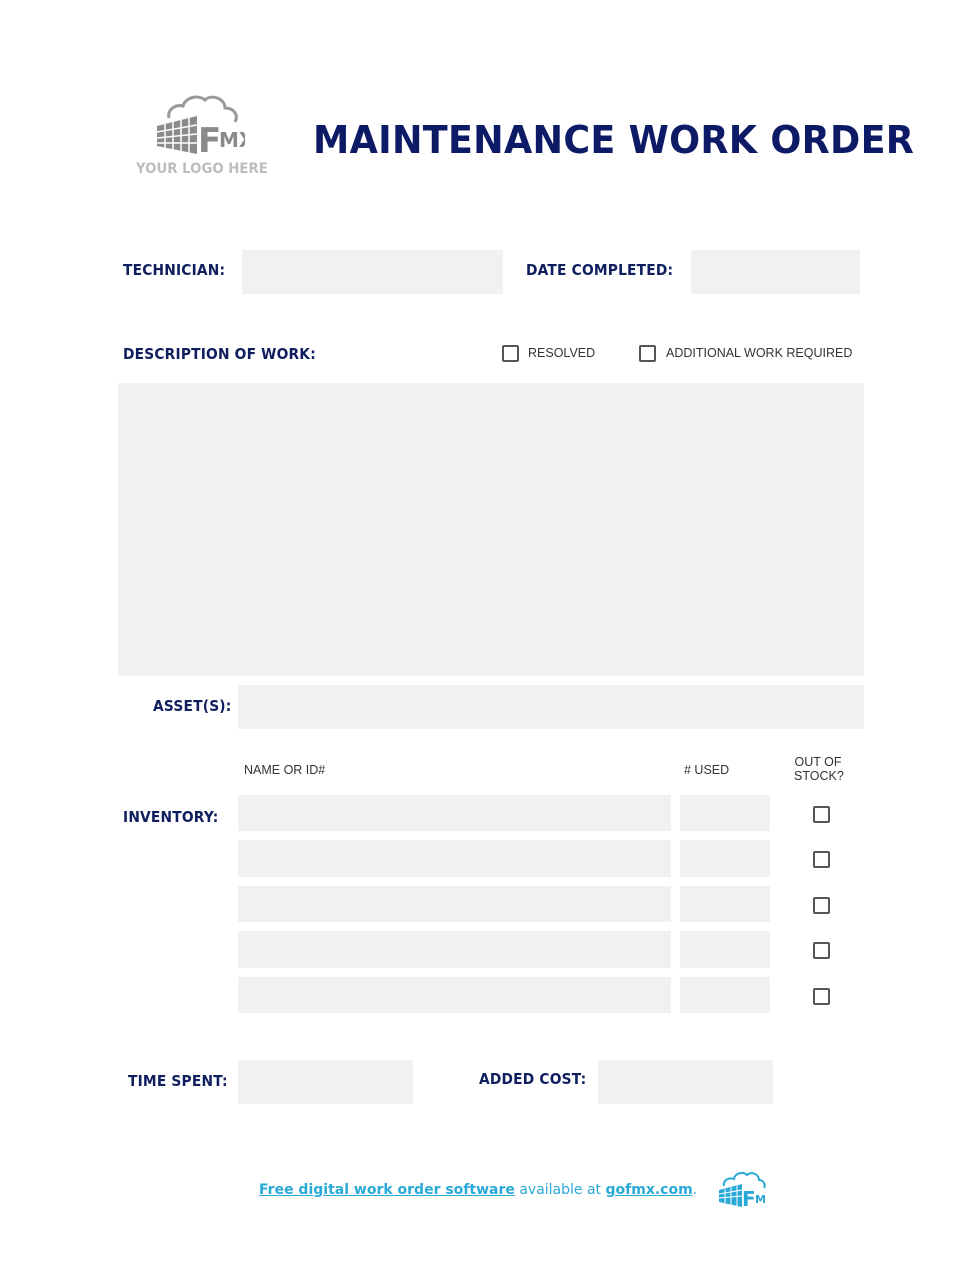 The image size is (979, 1267). What do you see at coordinates (707, 770) in the screenshot?
I see `inventory-used-column-header: # USED` at bounding box center [707, 770].